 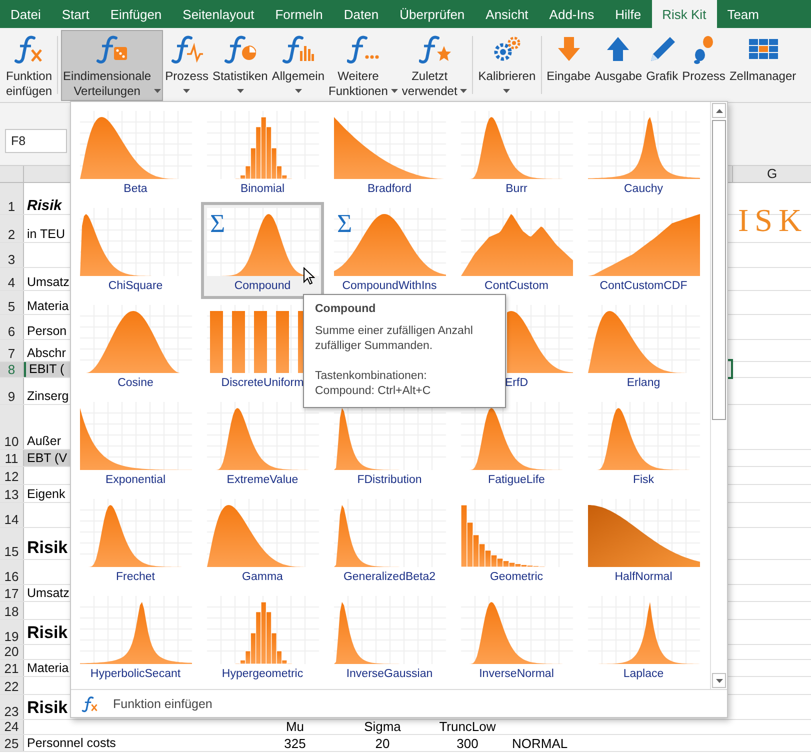 I want to click on cell-text: EBIT (, so click(x=46, y=369).